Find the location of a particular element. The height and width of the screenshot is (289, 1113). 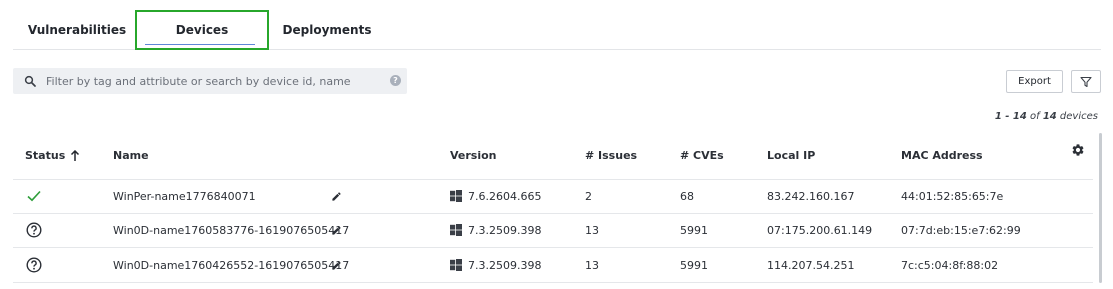

tab-deployments: Deployments is located at coordinates (327, 30).